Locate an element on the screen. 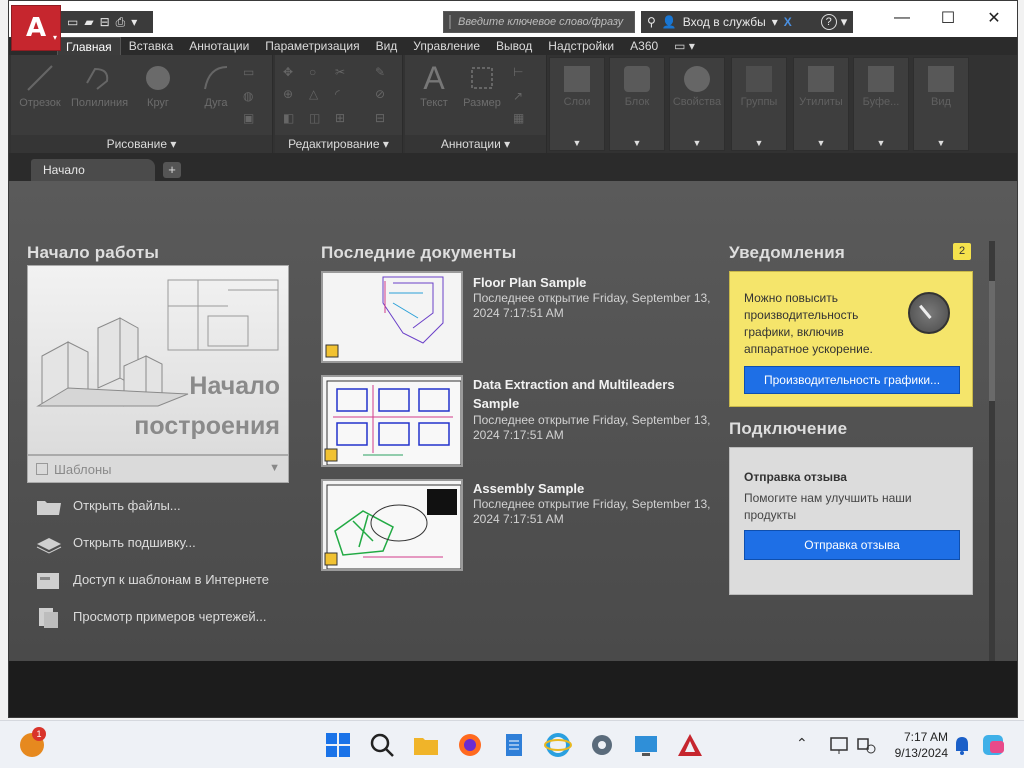 Image resolution: width=1024 pixels, height=768 pixels. file-explorer-icon is located at coordinates (426, 745).